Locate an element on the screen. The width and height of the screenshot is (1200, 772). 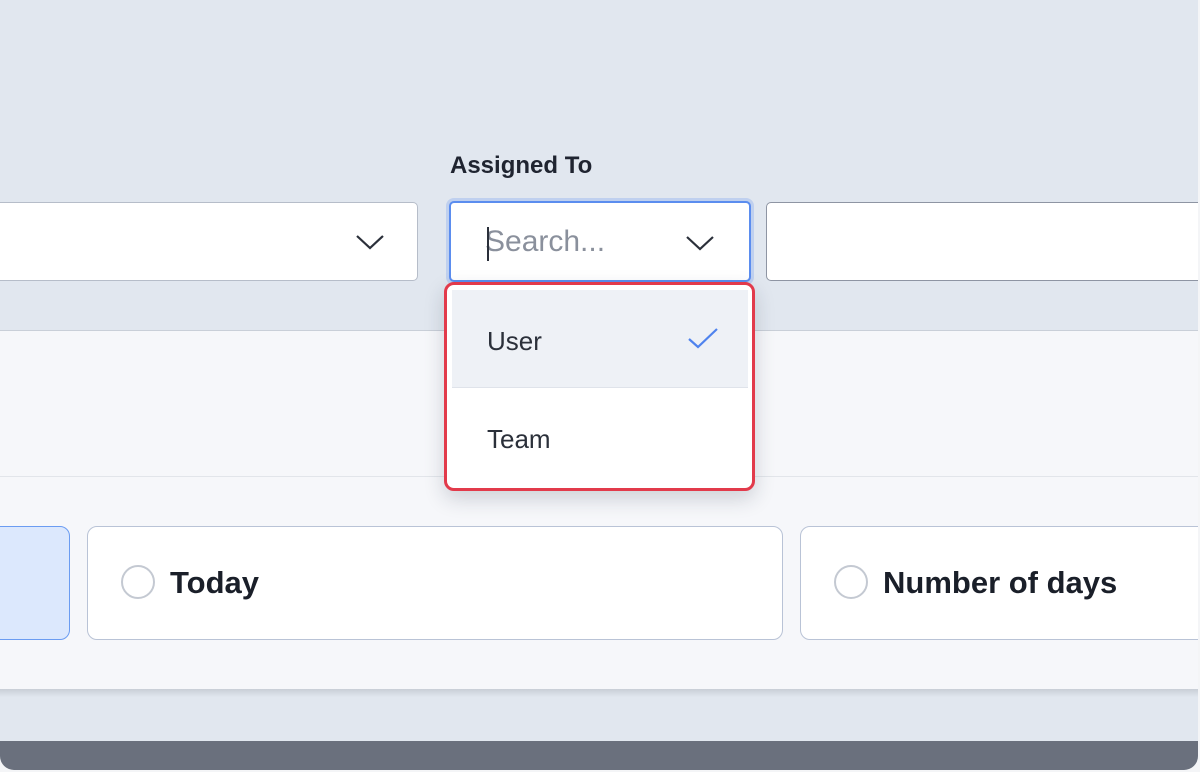
text-cursor is located at coordinates (488, 244).